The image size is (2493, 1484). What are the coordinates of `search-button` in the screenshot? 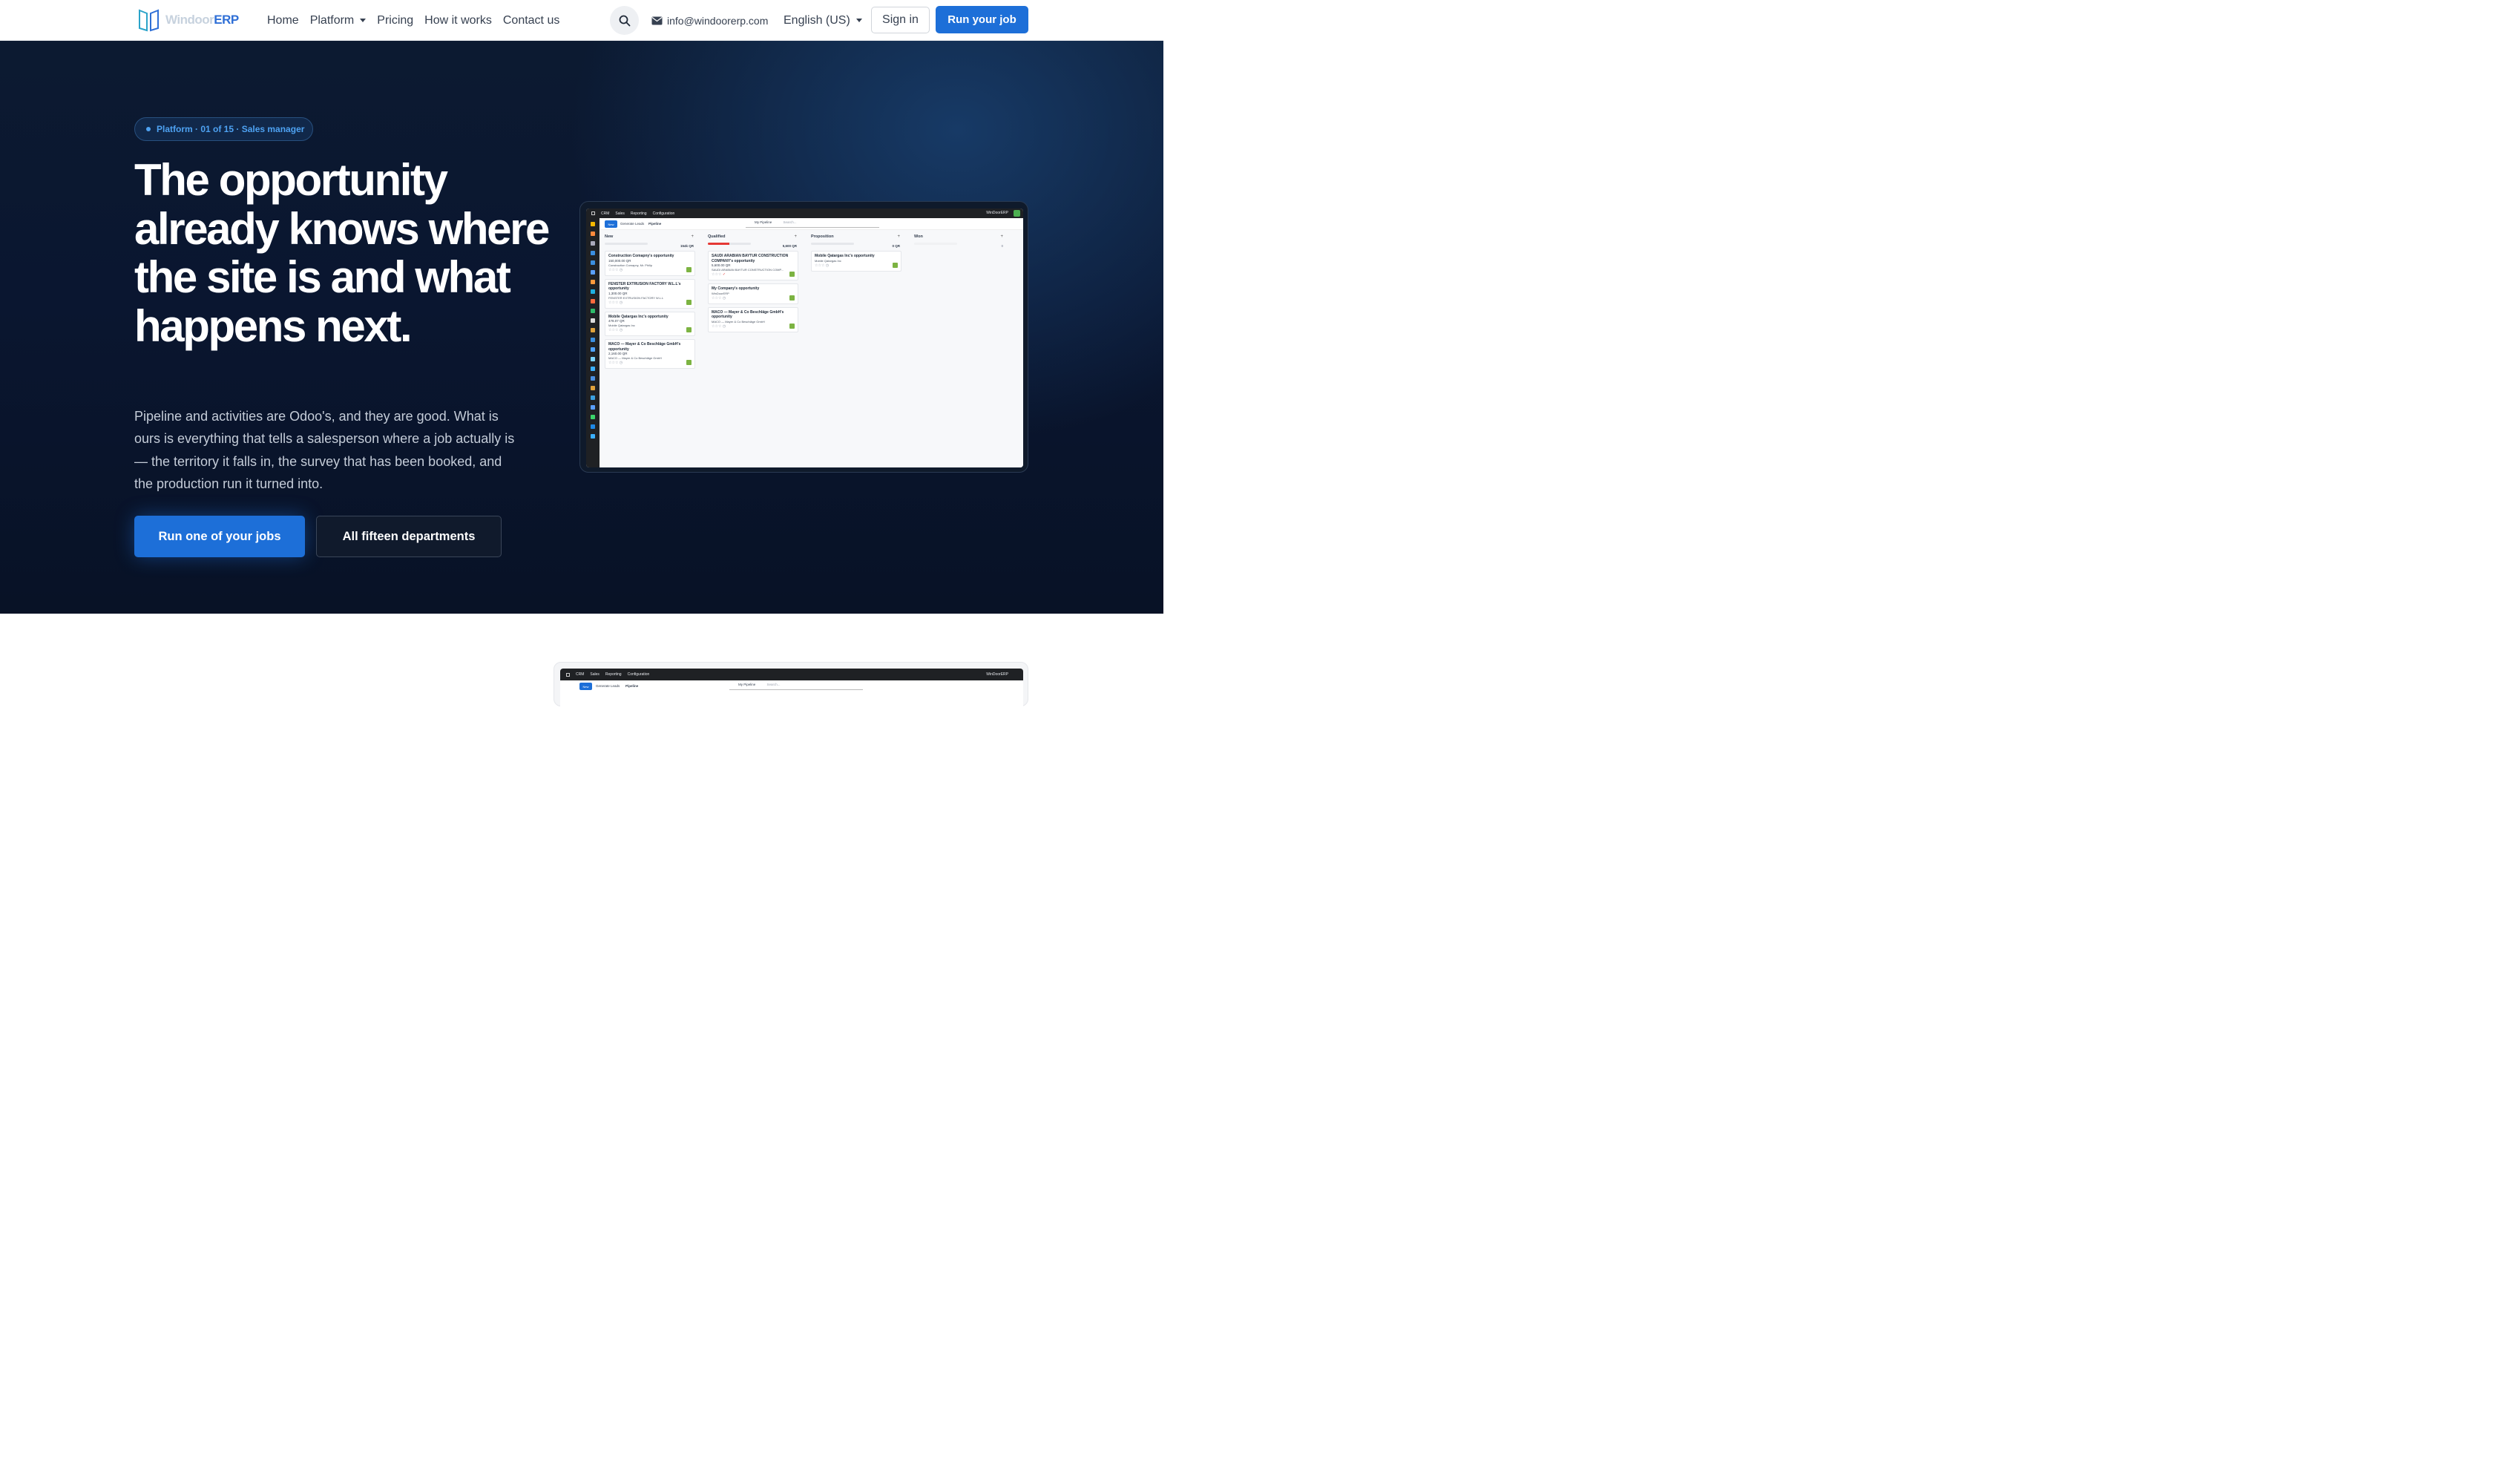 It's located at (624, 20).